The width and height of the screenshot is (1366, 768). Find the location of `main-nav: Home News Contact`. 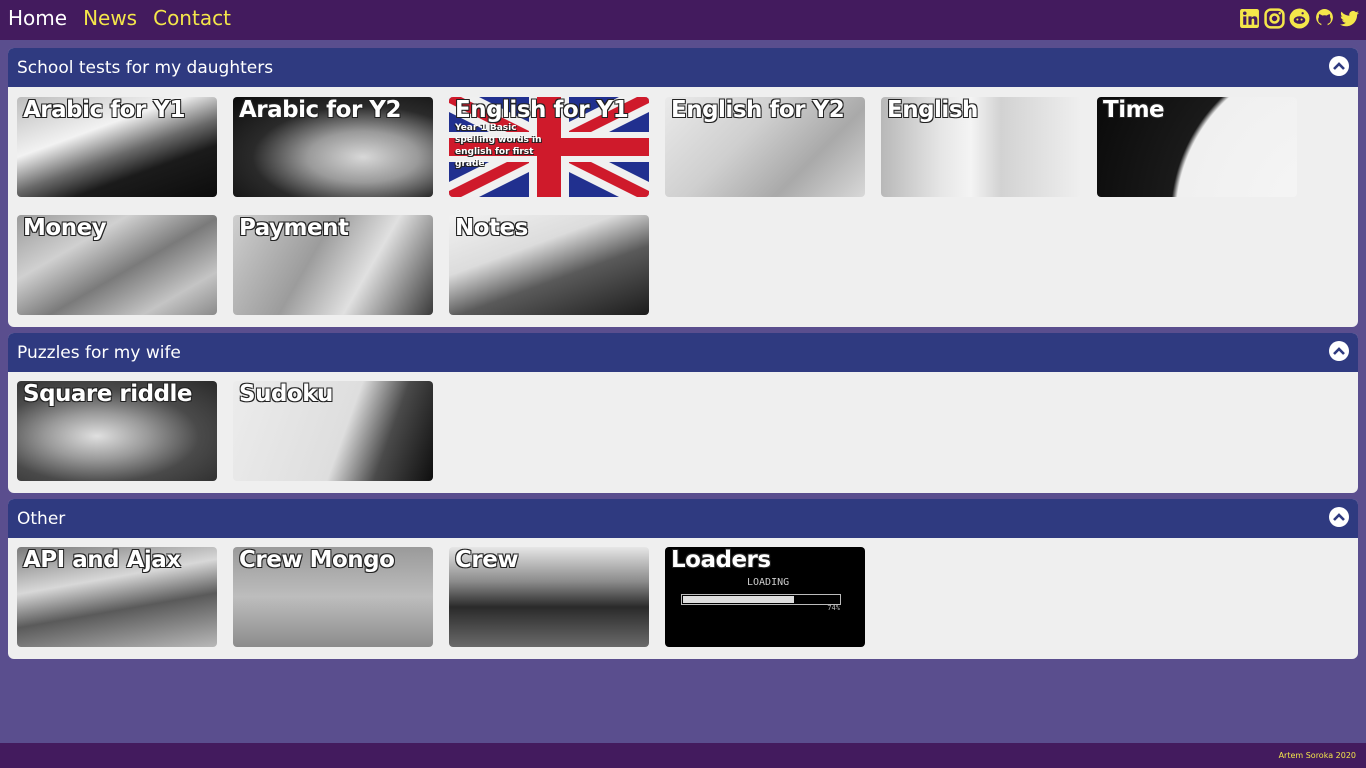

main-nav: Home News Contact is located at coordinates (119, 18).